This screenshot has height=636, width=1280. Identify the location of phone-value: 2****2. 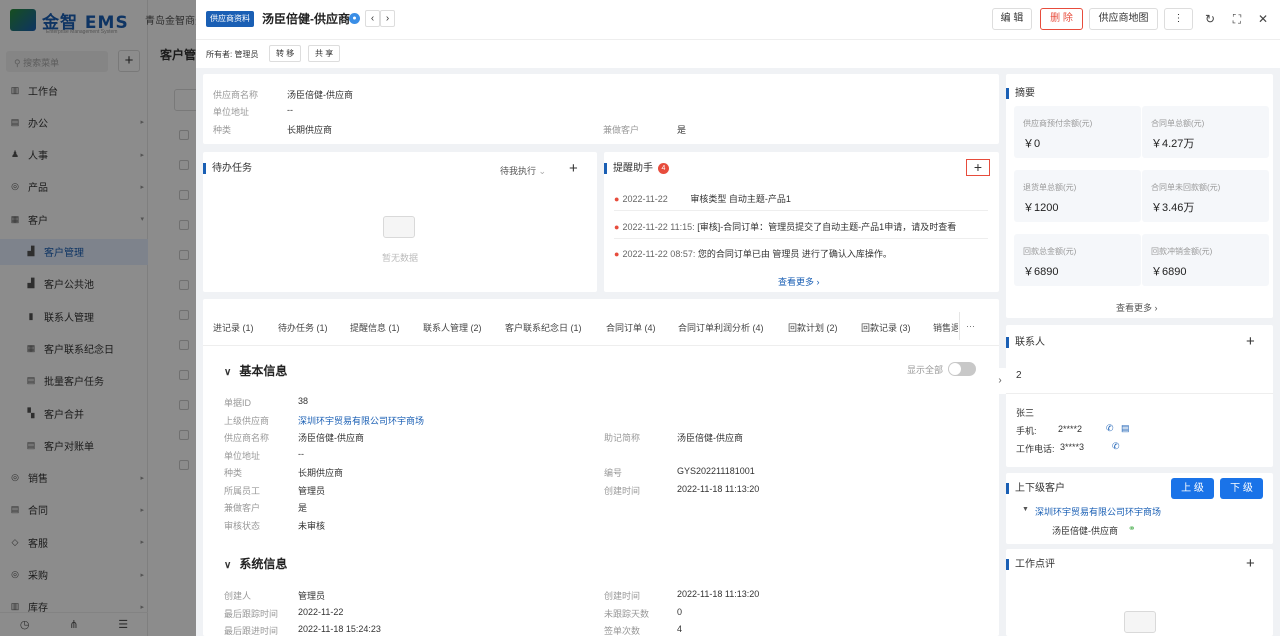
(1070, 429).